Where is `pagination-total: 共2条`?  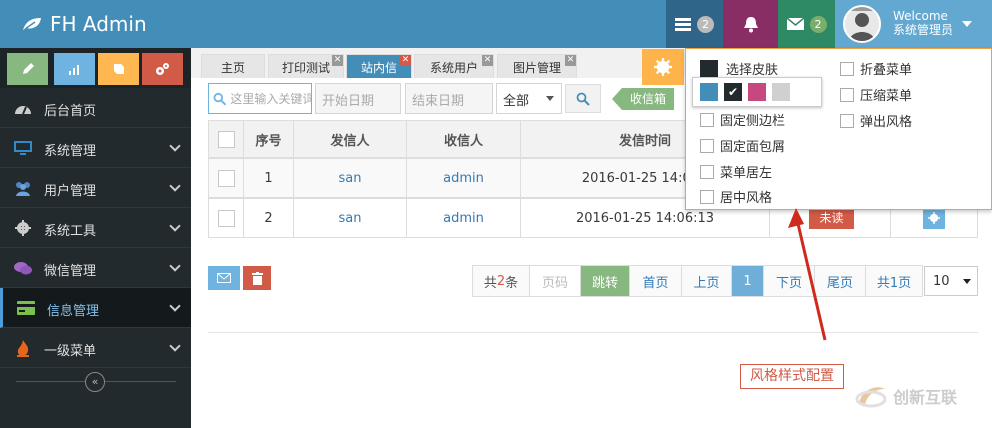 pagination-total: 共2条 is located at coordinates (501, 281).